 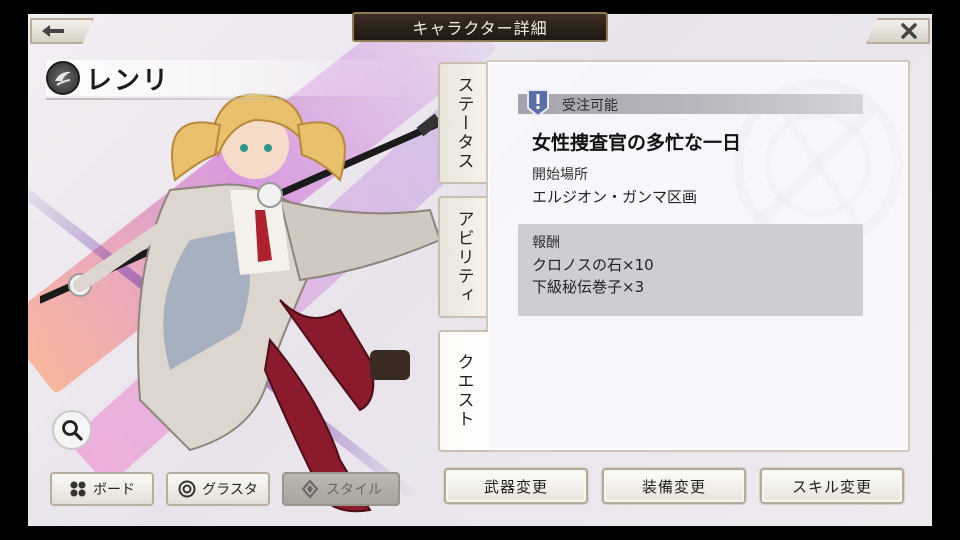 I want to click on style-icon, so click(x=310, y=489).